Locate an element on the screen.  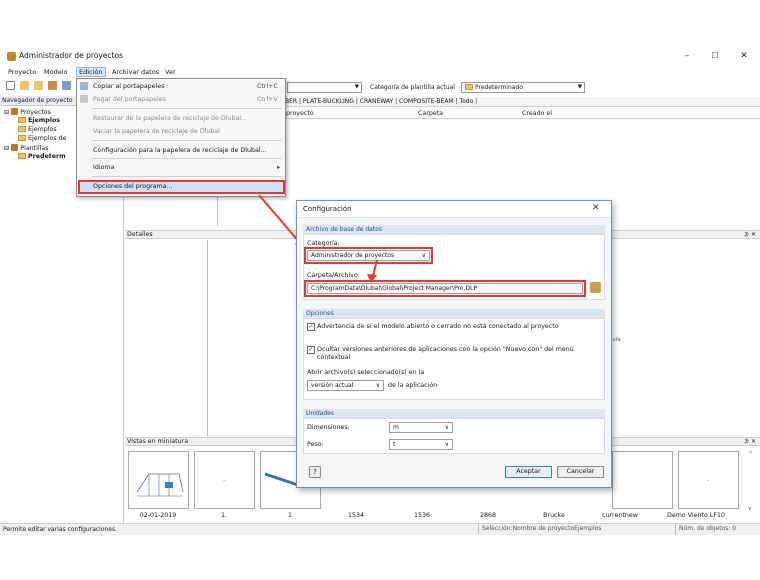
shortcut-copy: Ctrl+C is located at coordinates (267, 86).